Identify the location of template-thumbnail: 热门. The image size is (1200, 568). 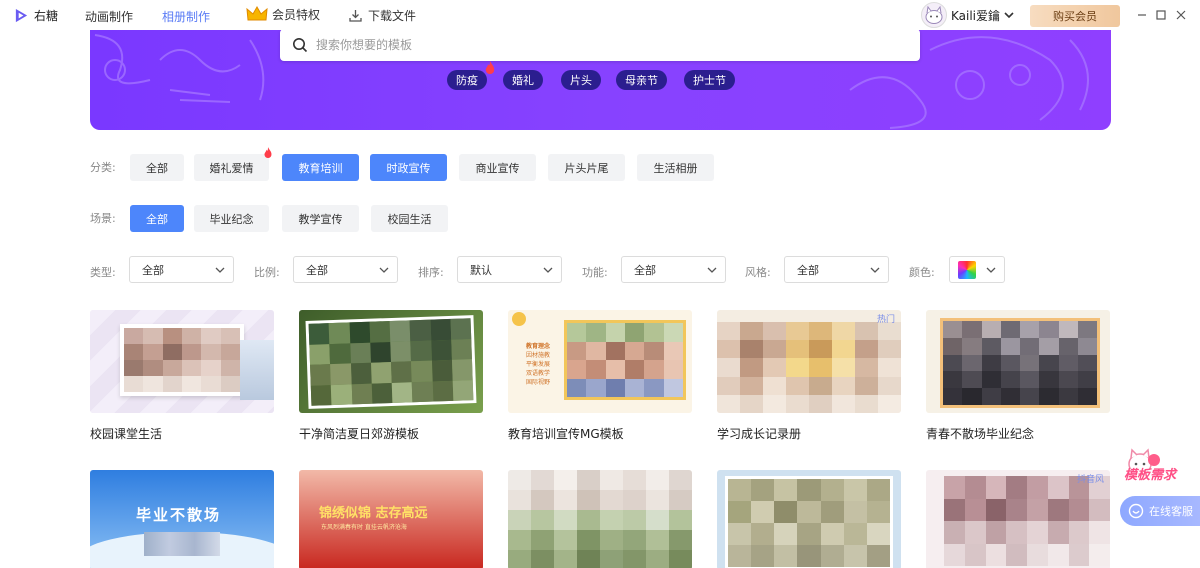
(809, 361).